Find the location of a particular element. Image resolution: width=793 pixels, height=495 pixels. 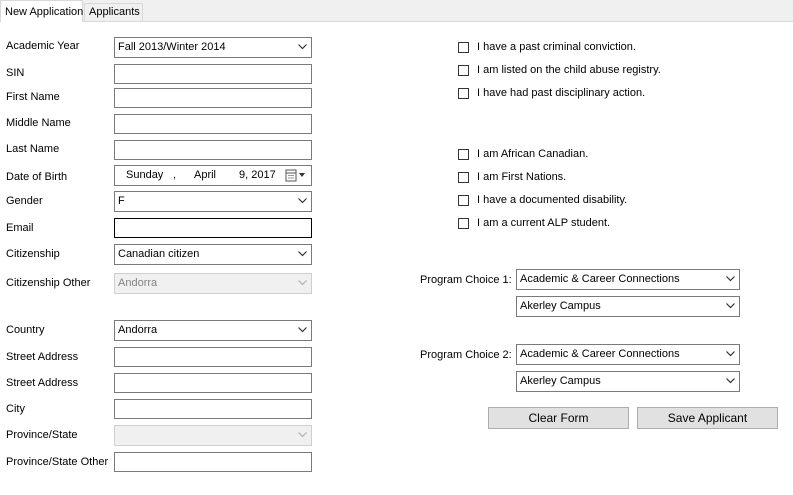

country-label: Country is located at coordinates (25, 330).